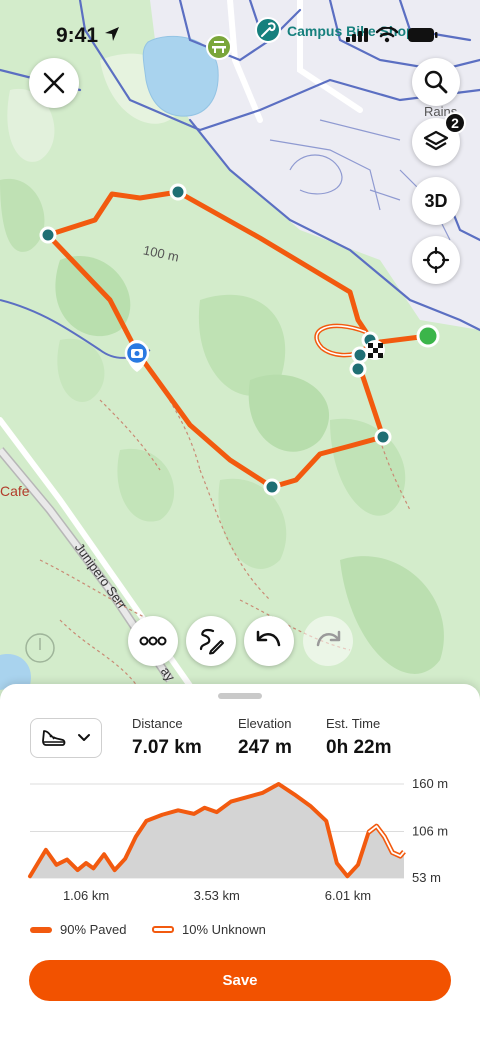 The height and width of the screenshot is (1040, 480). I want to click on crosshair-icon, so click(436, 260).